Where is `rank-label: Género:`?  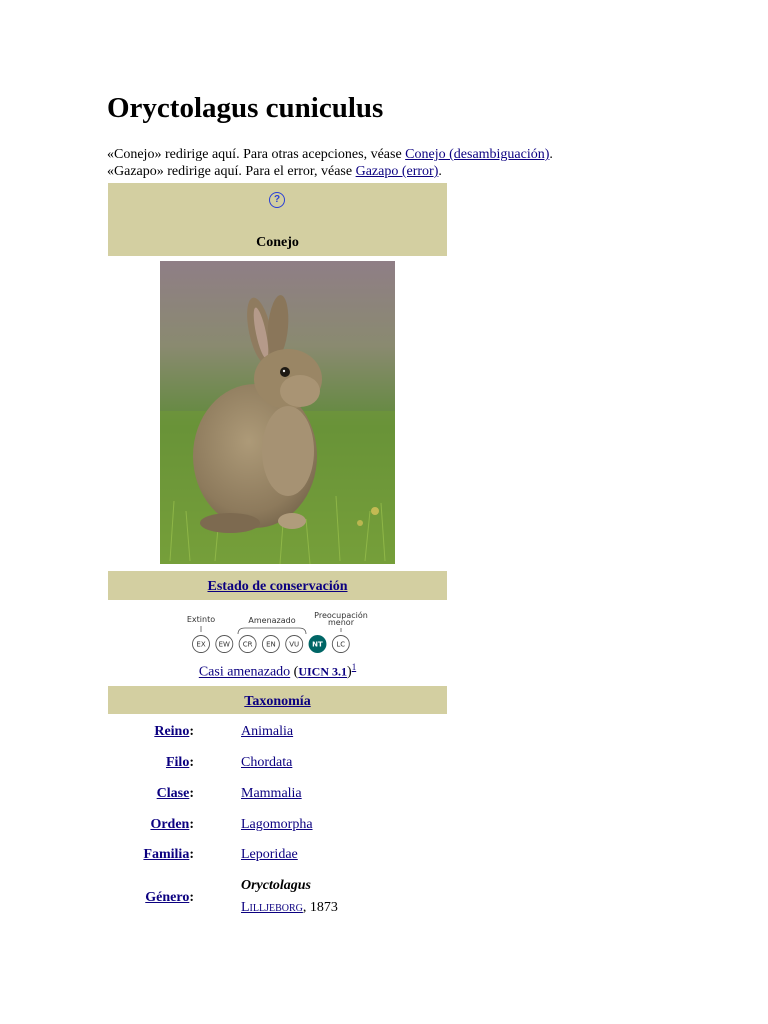 rank-label: Género: is located at coordinates (169, 898).